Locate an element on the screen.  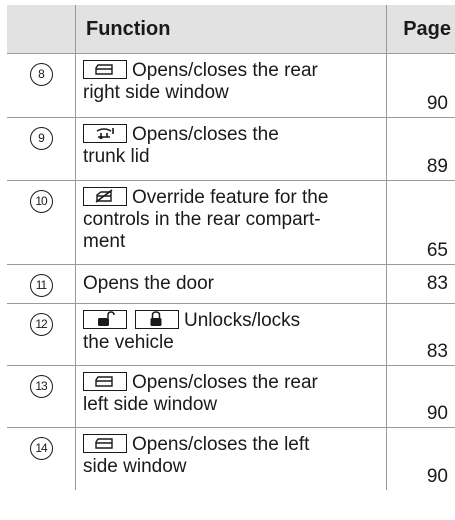
function-cell: Opens/closes the rear right side window is located at coordinates (231, 85).